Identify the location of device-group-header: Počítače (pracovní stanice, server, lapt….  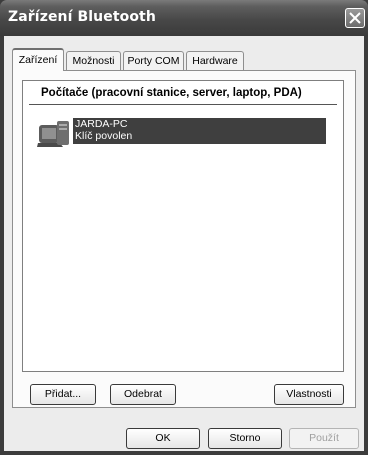
(171, 93).